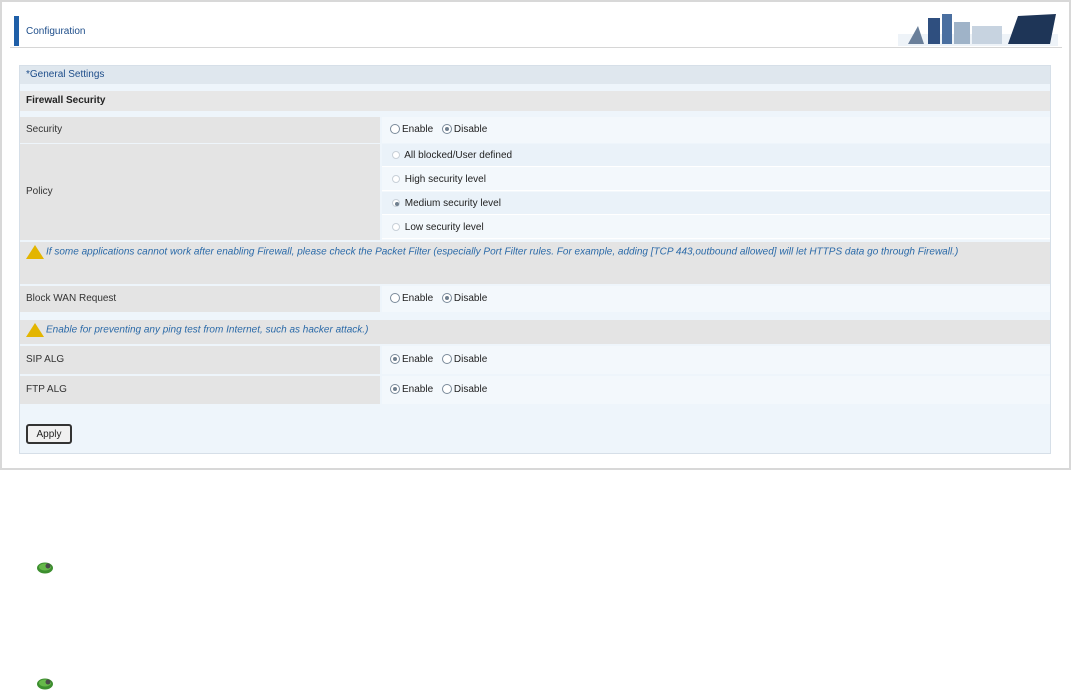  Describe the element at coordinates (716, 299) in the screenshot. I see `block-wan-options: Enable Disable` at that location.